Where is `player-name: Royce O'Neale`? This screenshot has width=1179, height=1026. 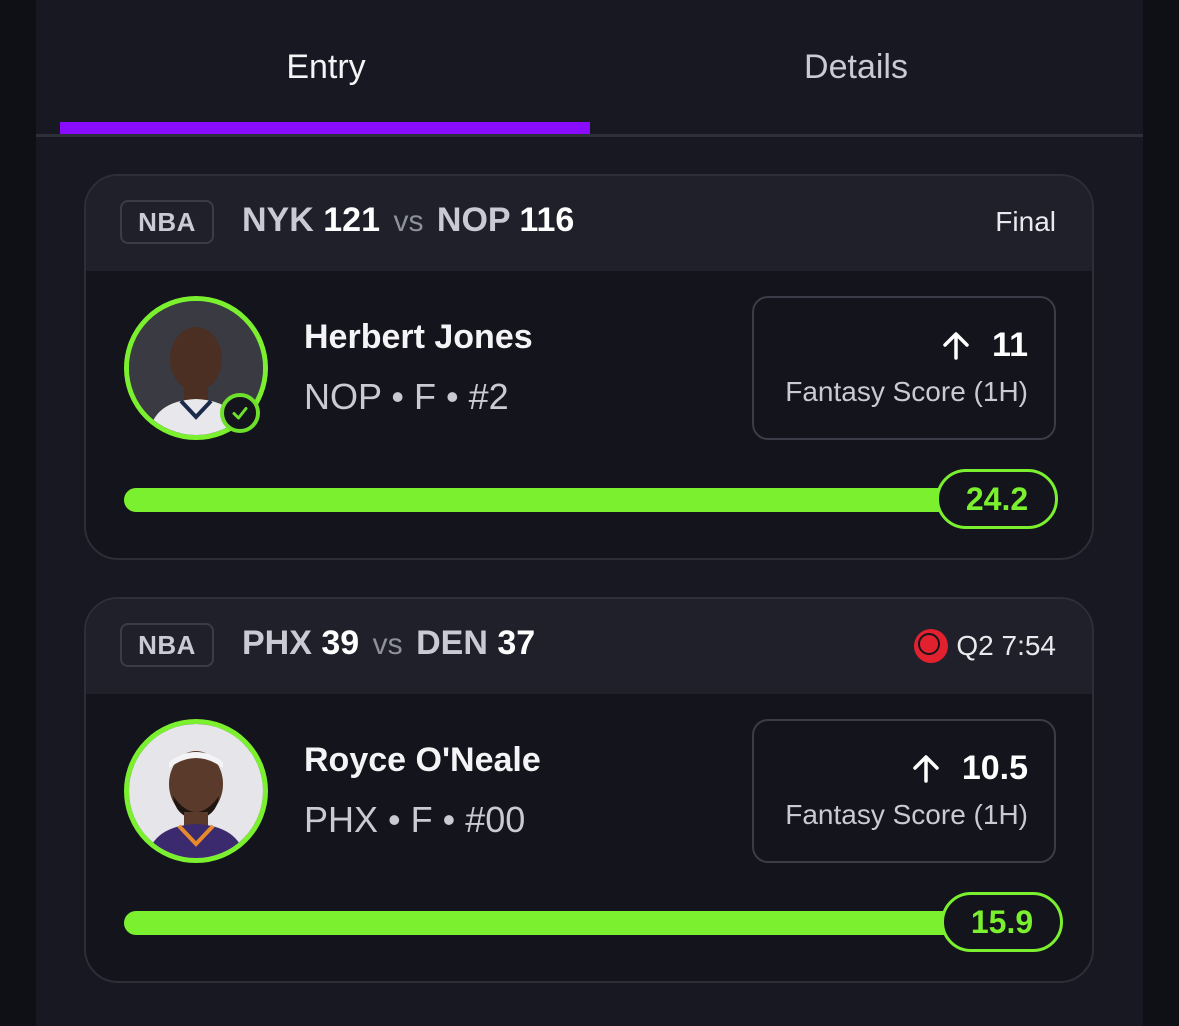
player-name: Royce O'Neale is located at coordinates (422, 760).